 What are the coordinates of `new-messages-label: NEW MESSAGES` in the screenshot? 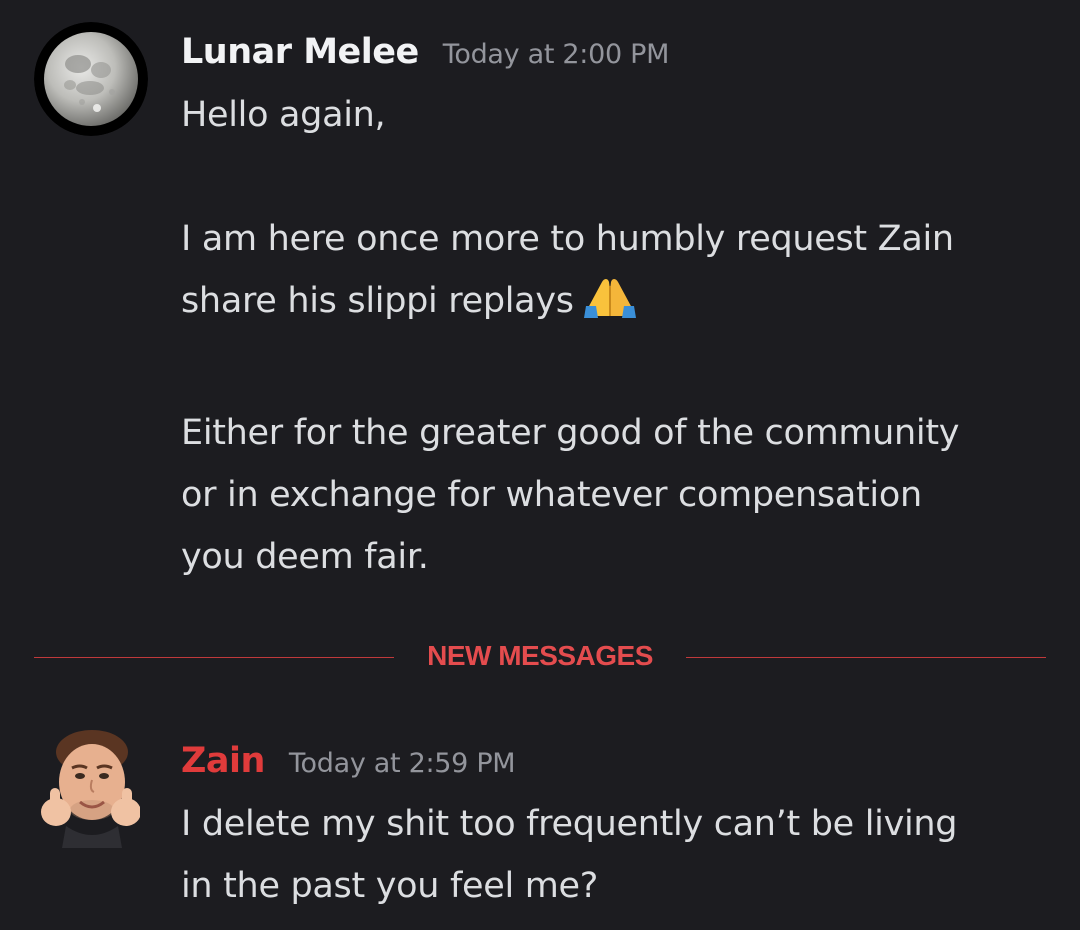 It's located at (540, 655).